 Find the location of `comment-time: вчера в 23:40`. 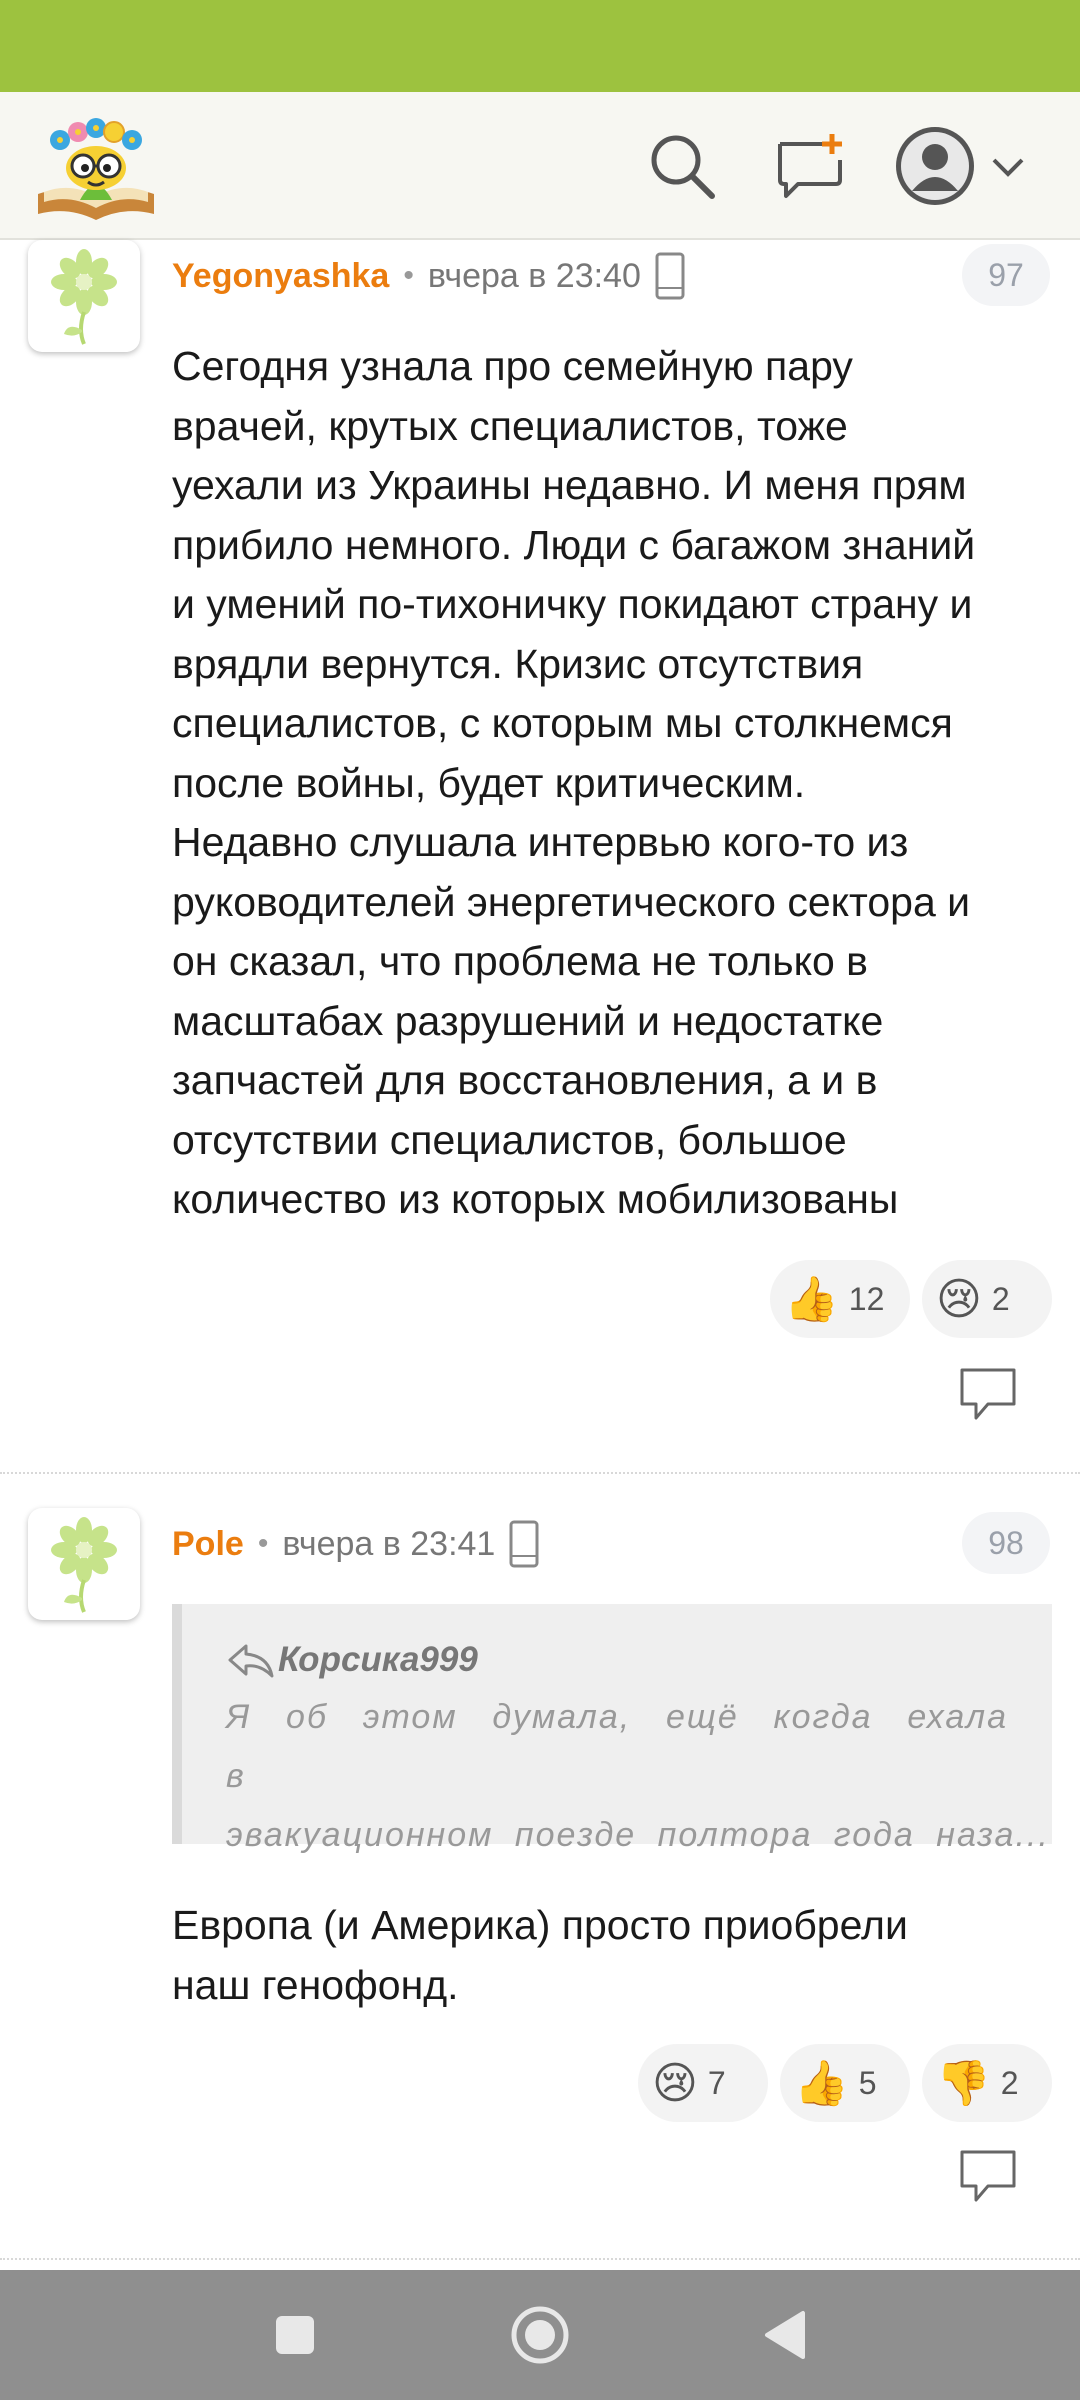

comment-time: вчера в 23:40 is located at coordinates (534, 275).